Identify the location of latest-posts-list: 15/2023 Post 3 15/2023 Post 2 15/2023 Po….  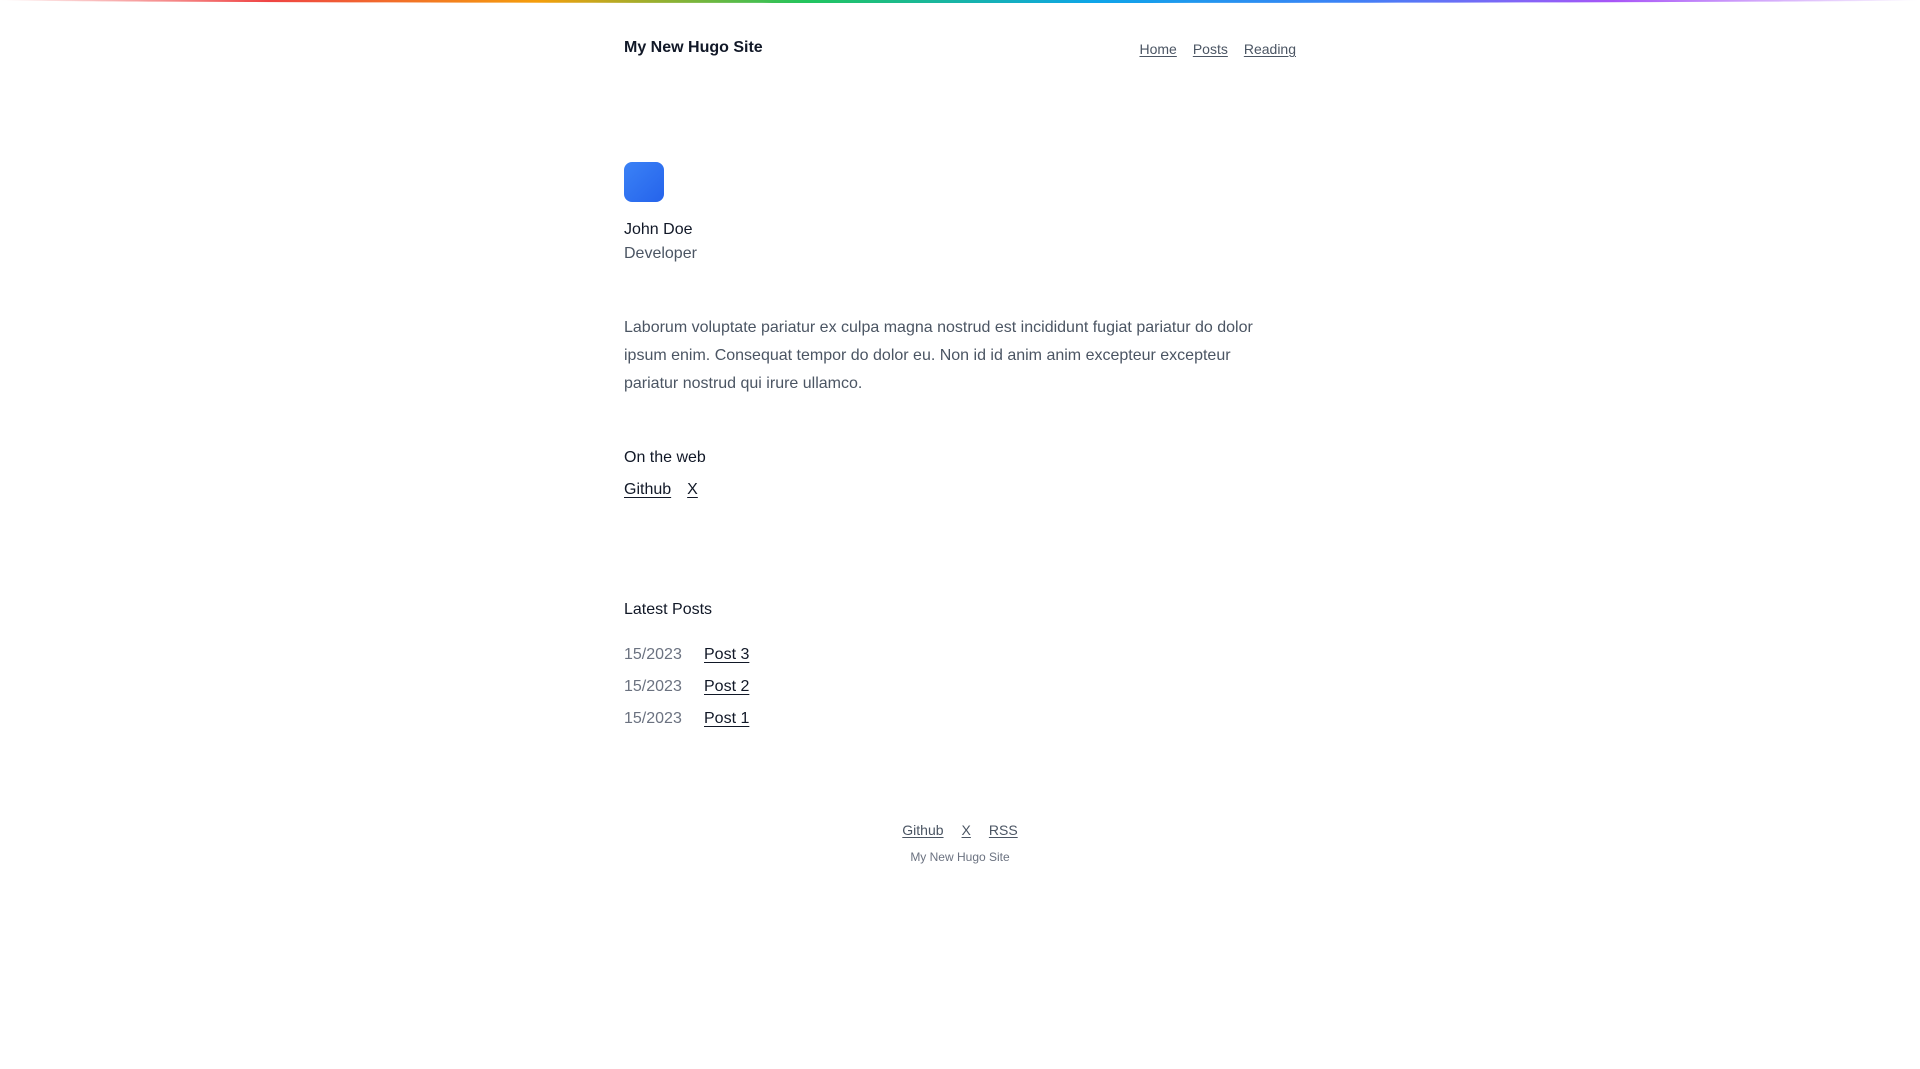
(686, 687).